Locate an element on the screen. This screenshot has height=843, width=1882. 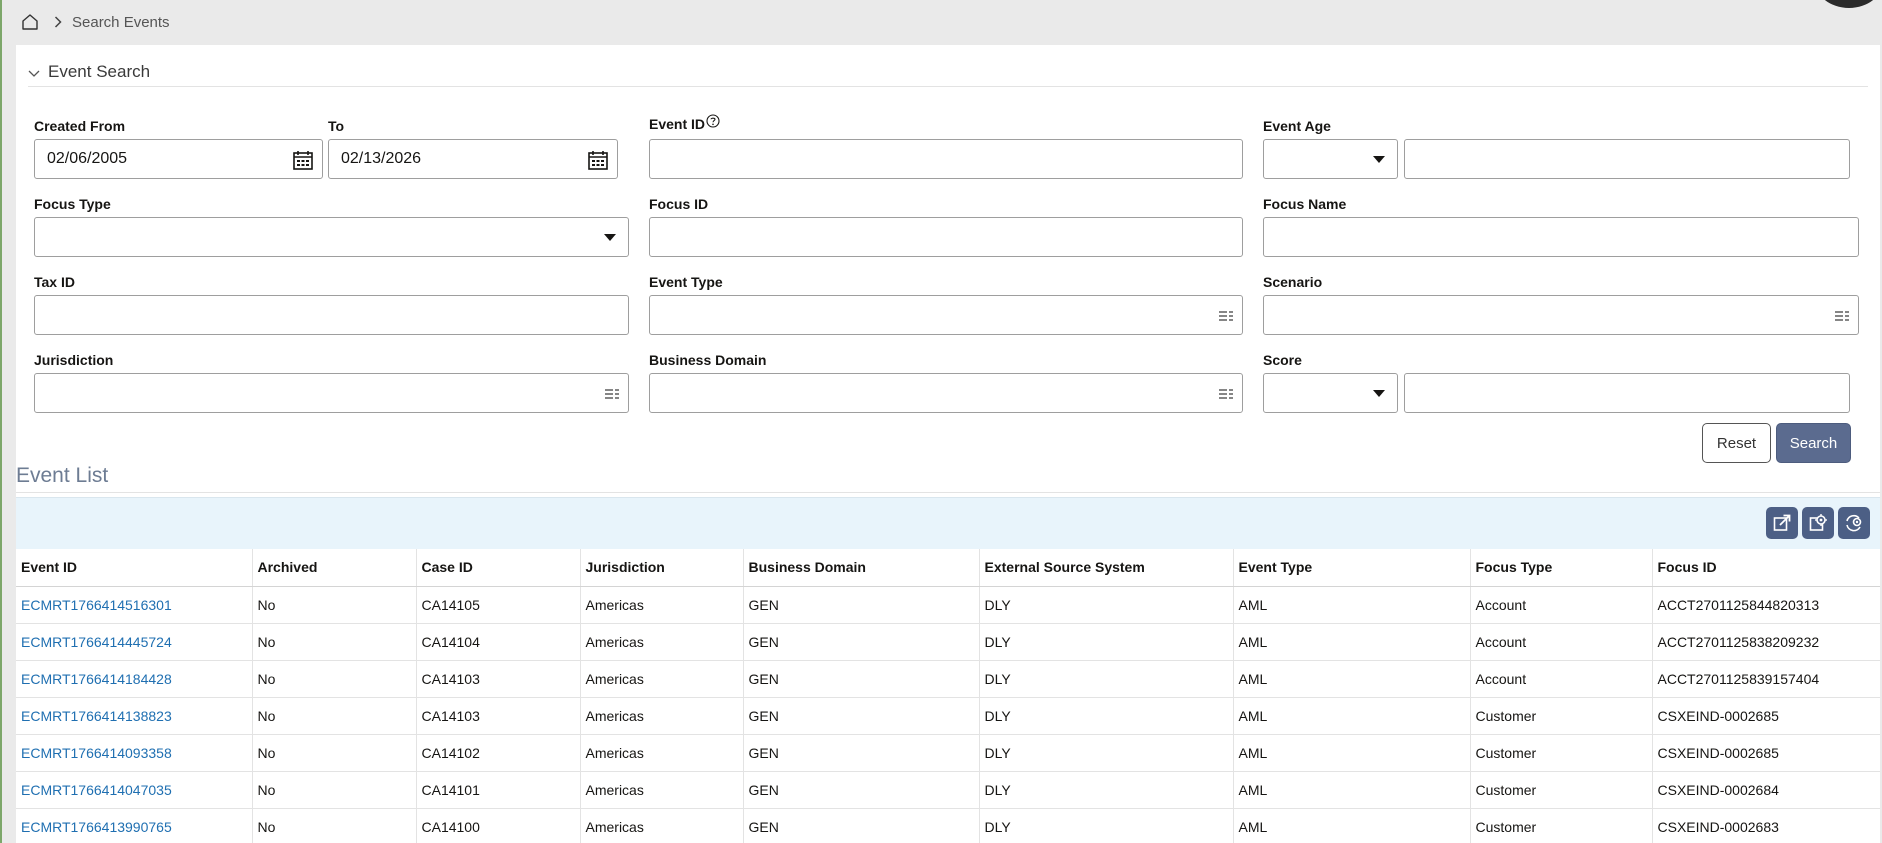
focus-type-select is located at coordinates (331, 237).